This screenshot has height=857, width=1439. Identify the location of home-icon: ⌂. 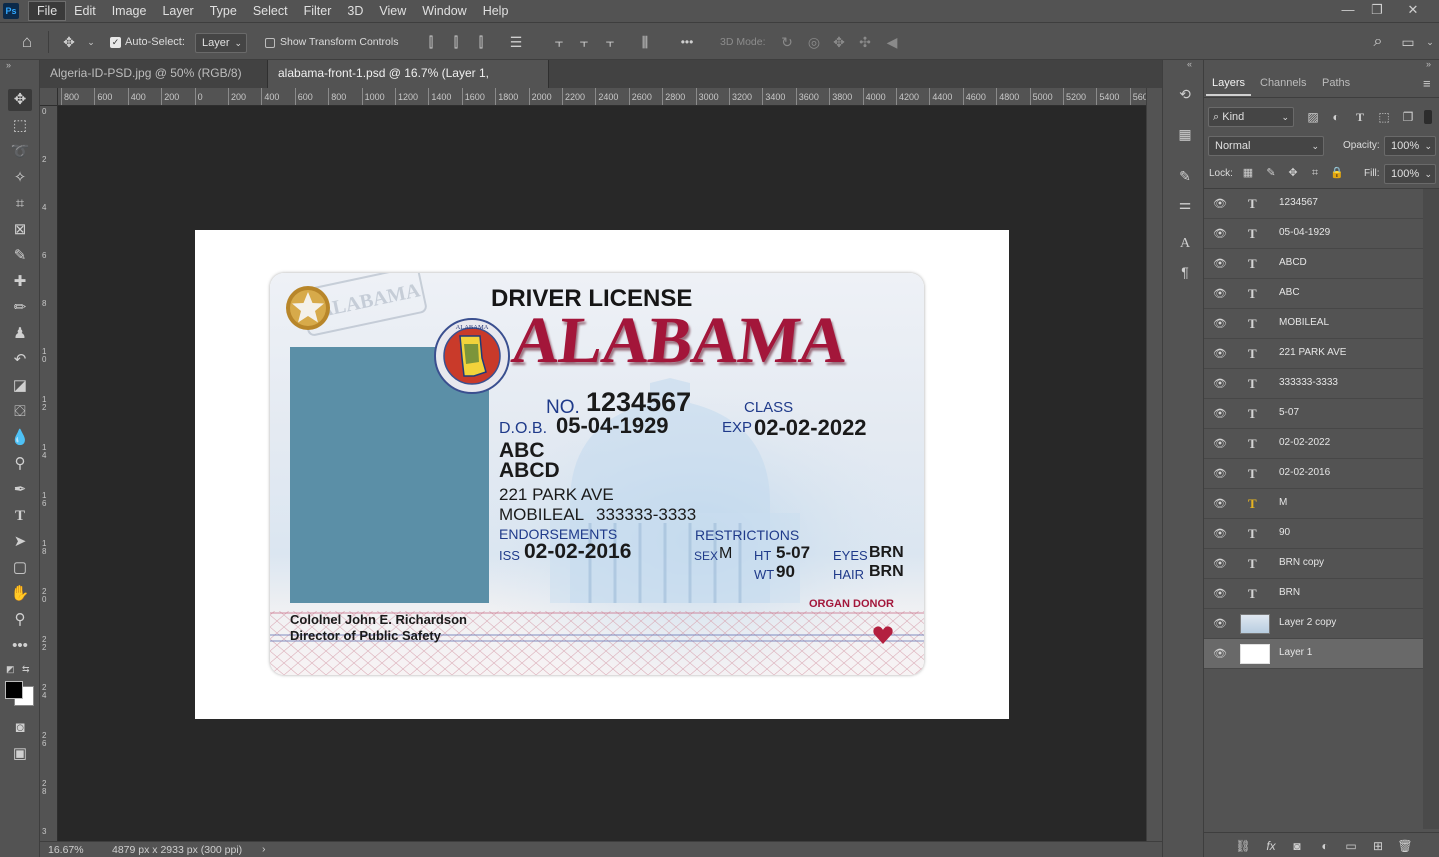
(27, 42).